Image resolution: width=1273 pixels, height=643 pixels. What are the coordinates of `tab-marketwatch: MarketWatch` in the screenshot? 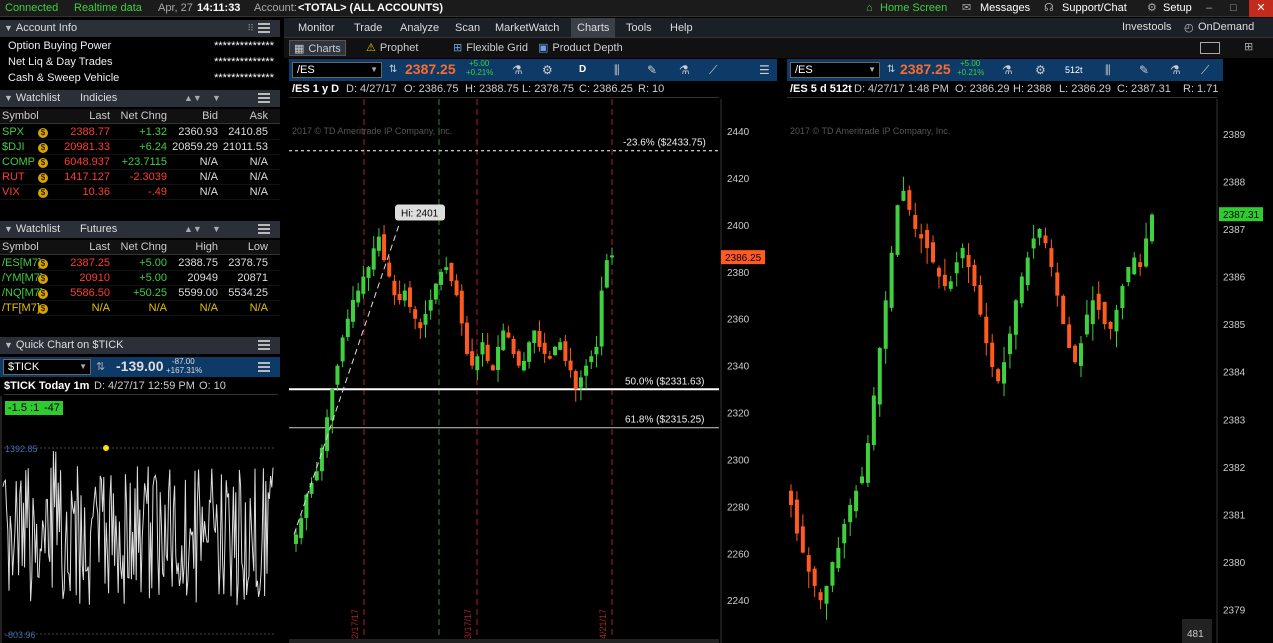 It's located at (527, 28).